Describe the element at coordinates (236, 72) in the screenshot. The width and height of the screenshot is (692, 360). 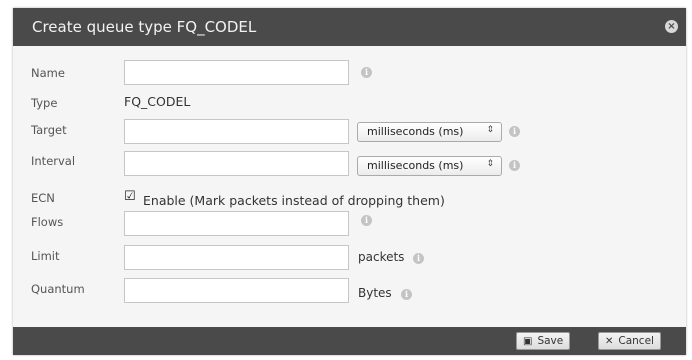
I see `name-input` at that location.